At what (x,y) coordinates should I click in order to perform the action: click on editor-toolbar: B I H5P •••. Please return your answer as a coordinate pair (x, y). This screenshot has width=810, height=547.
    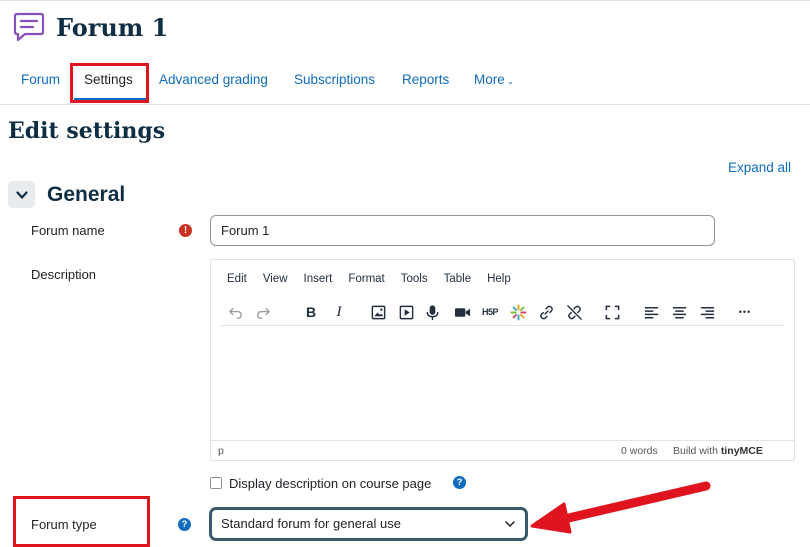
    Looking at the image, I should click on (503, 312).